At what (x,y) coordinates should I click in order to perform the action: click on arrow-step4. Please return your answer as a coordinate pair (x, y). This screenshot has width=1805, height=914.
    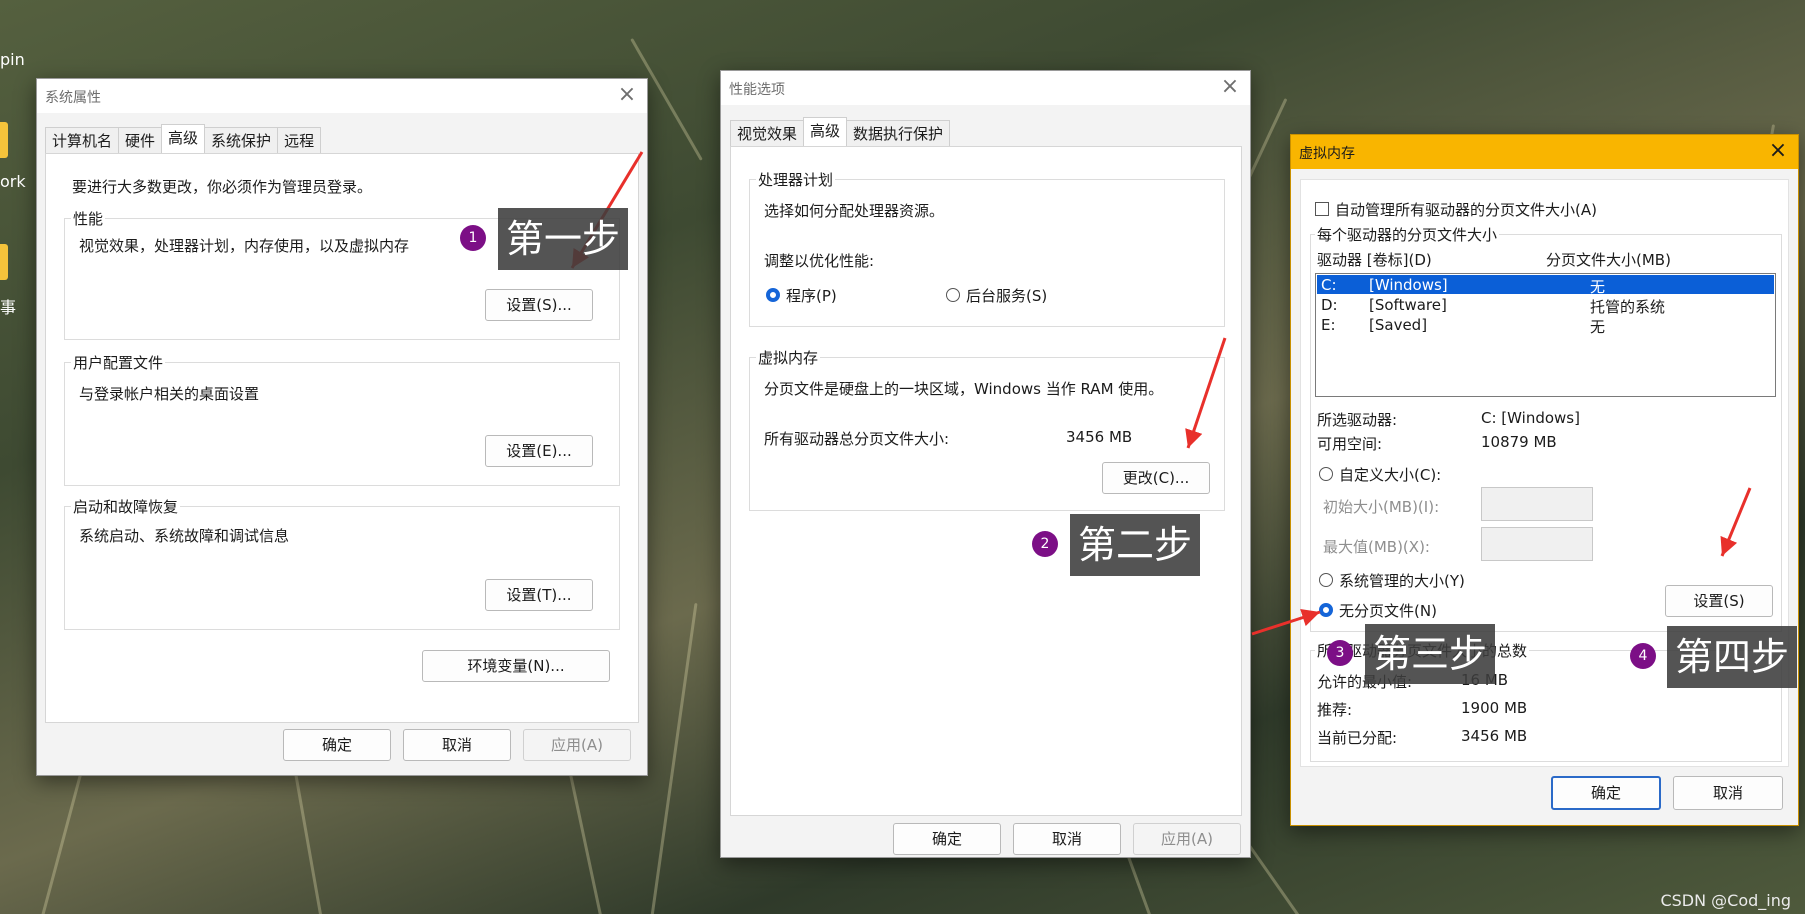
    Looking at the image, I should click on (1736, 522).